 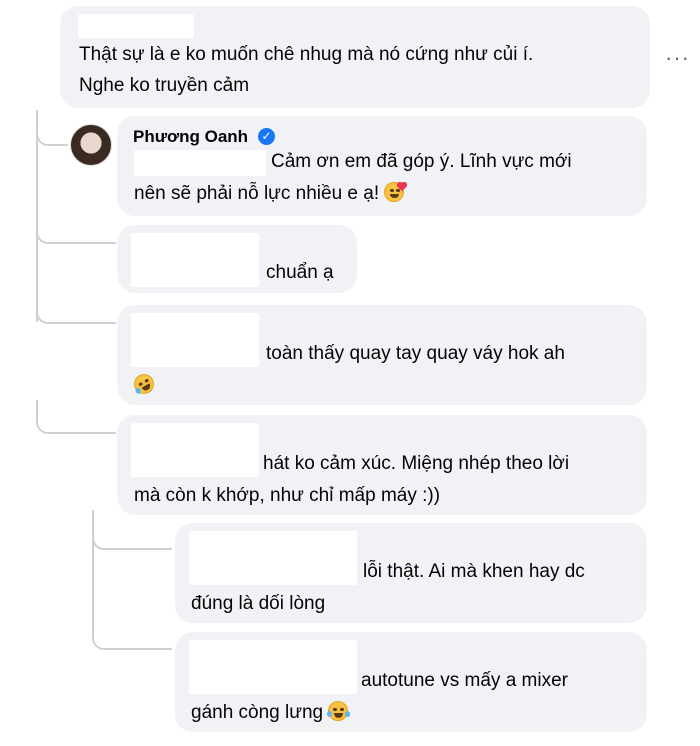 I want to click on comment-text: Nghe ko truyền cảm, so click(x=164, y=85).